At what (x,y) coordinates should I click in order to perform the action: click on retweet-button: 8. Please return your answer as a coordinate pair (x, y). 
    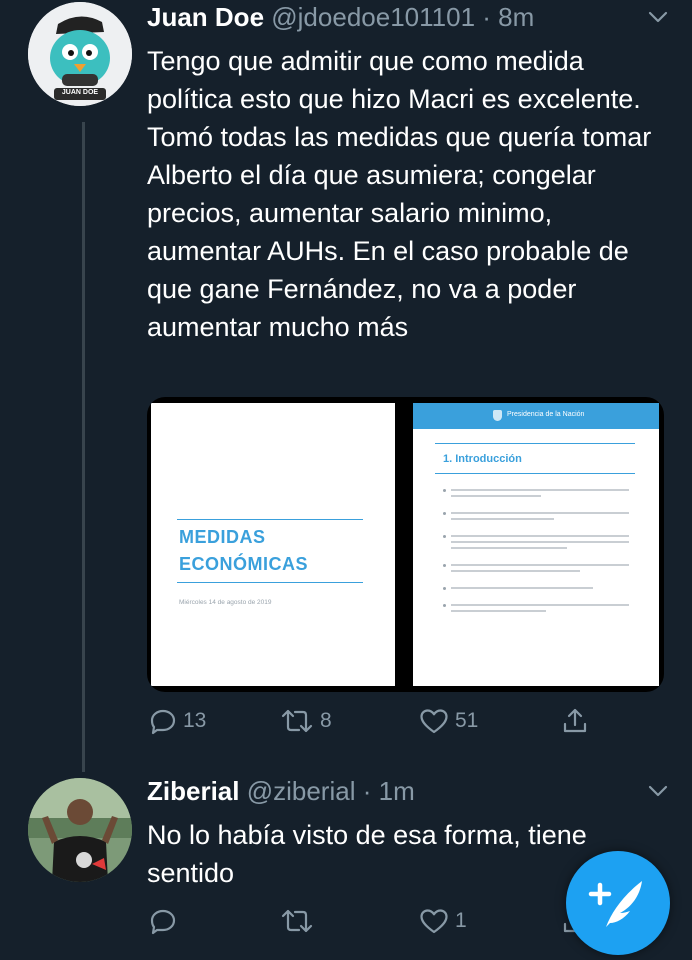
    Looking at the image, I should click on (306, 721).